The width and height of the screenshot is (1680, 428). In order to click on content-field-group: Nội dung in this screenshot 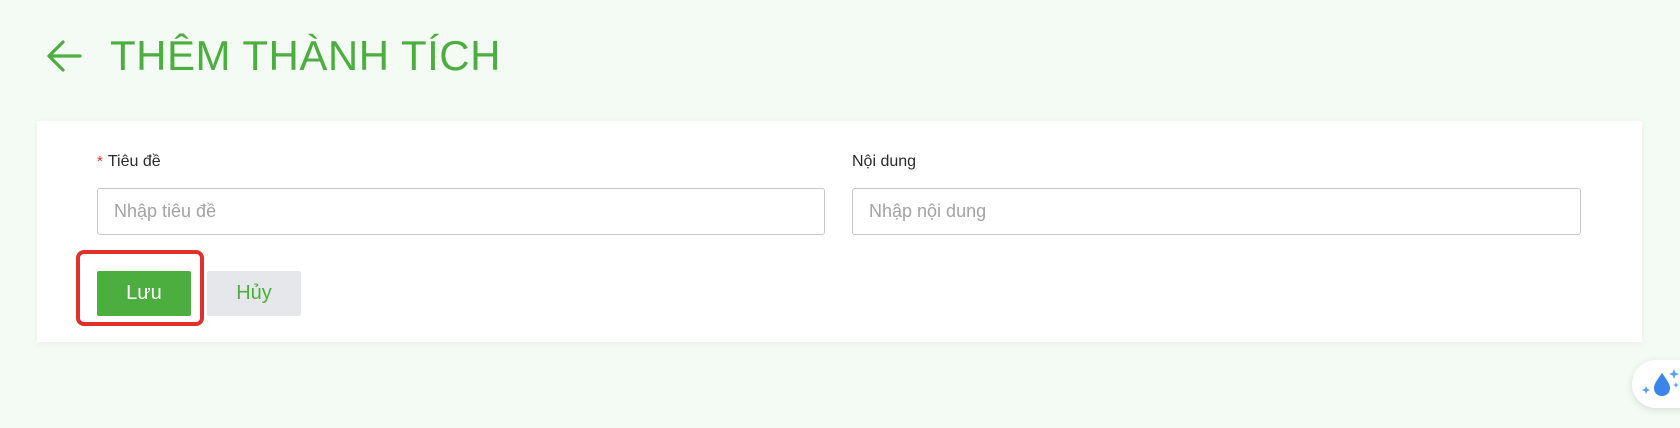, I will do `click(1216, 193)`.